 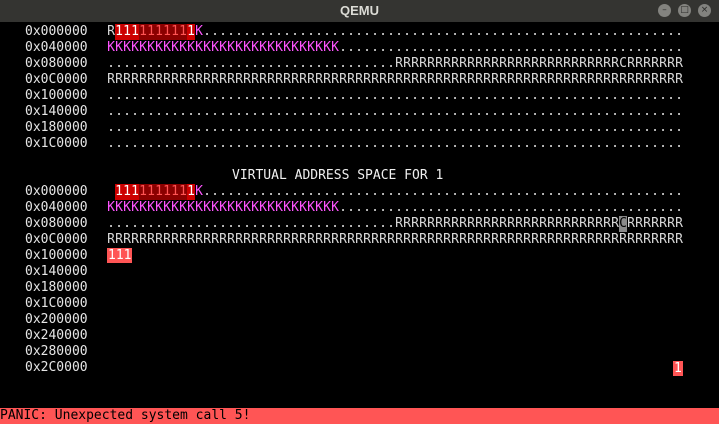 What do you see at coordinates (56, 95) in the screenshot?
I see `memory-row-address: 0x100000` at bounding box center [56, 95].